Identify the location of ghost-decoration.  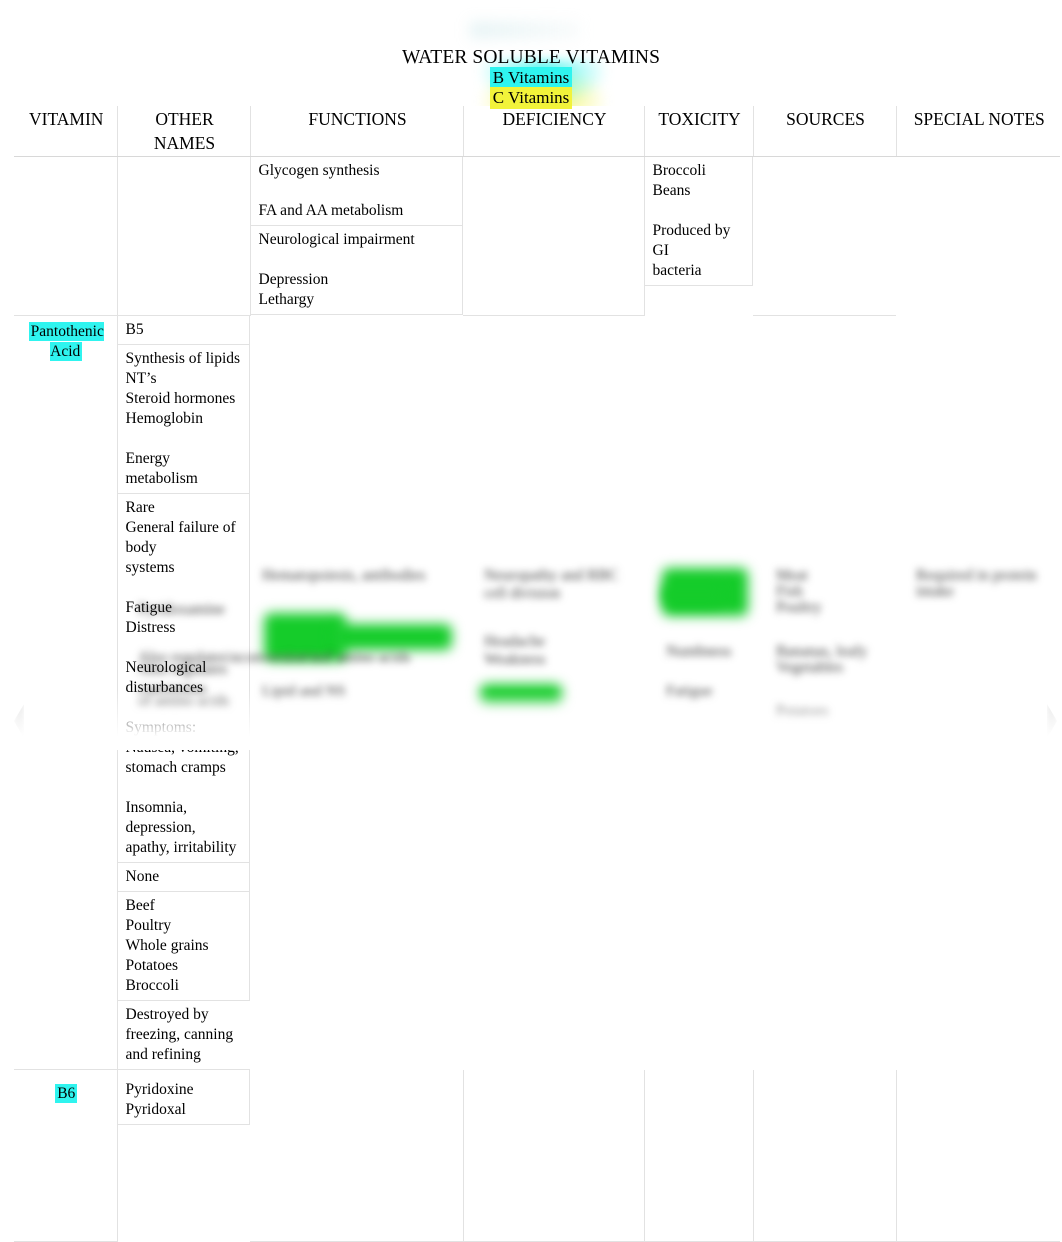
(525, 30).